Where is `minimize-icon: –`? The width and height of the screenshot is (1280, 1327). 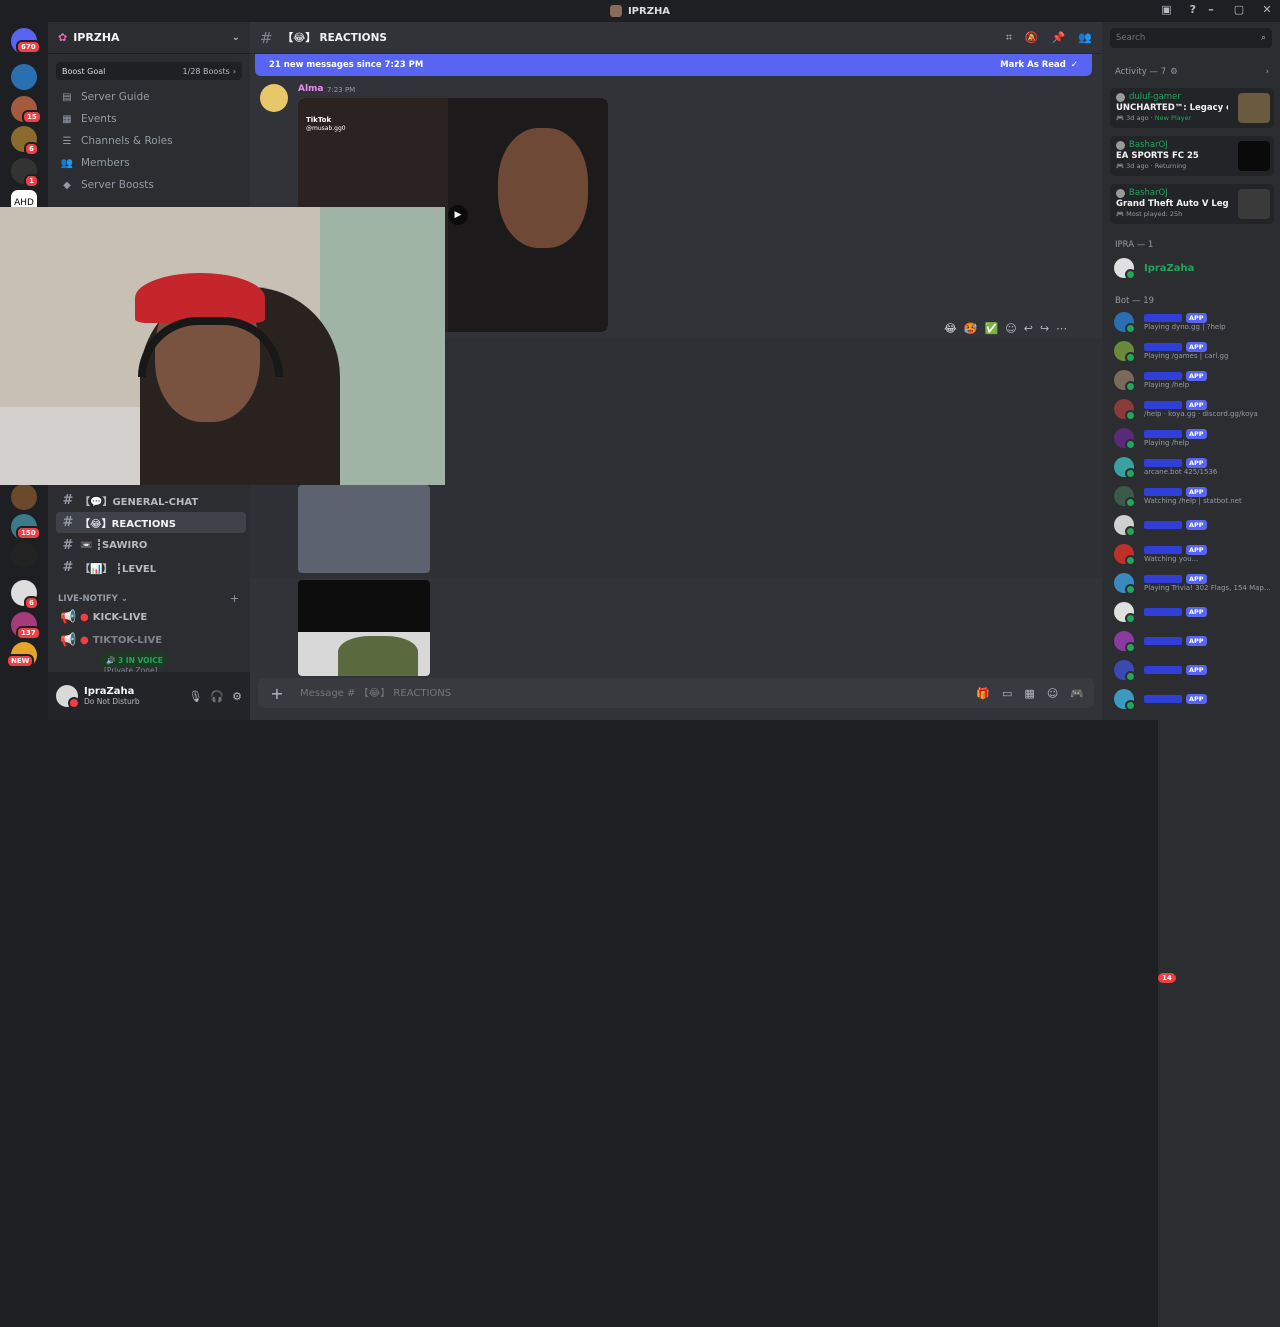
minimize-icon: – is located at coordinates (1211, 9).